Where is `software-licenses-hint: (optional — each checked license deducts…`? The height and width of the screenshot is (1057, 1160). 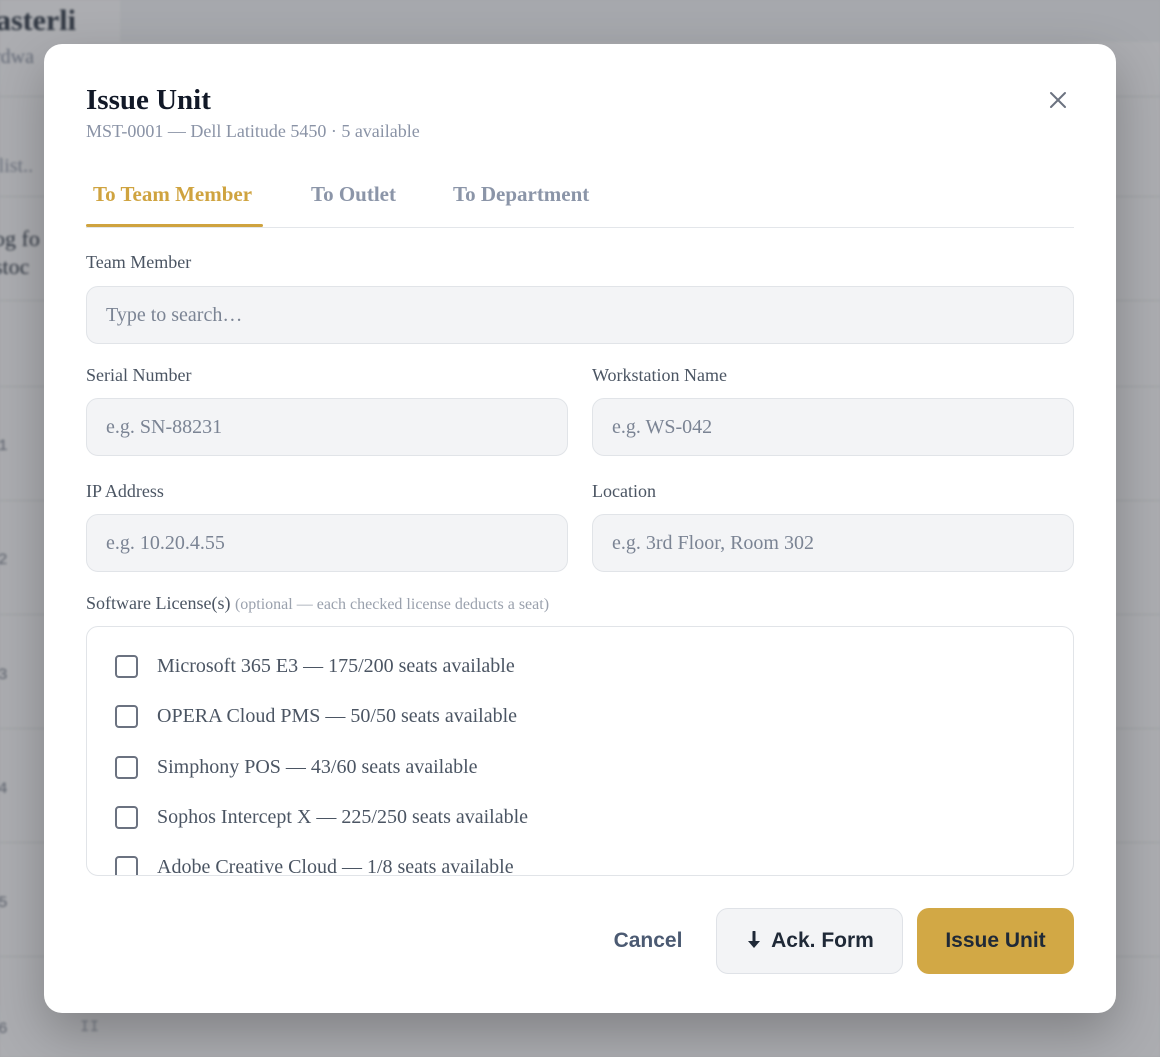 software-licenses-hint: (optional — each checked license deducts… is located at coordinates (392, 604).